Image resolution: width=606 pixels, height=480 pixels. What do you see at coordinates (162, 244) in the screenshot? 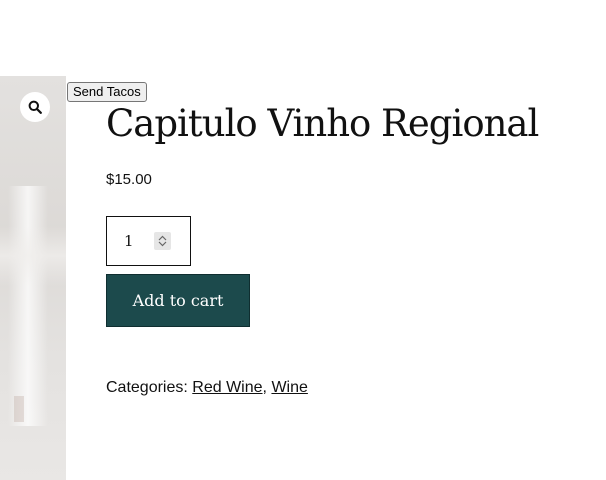
I see `chevron-down-icon` at bounding box center [162, 244].